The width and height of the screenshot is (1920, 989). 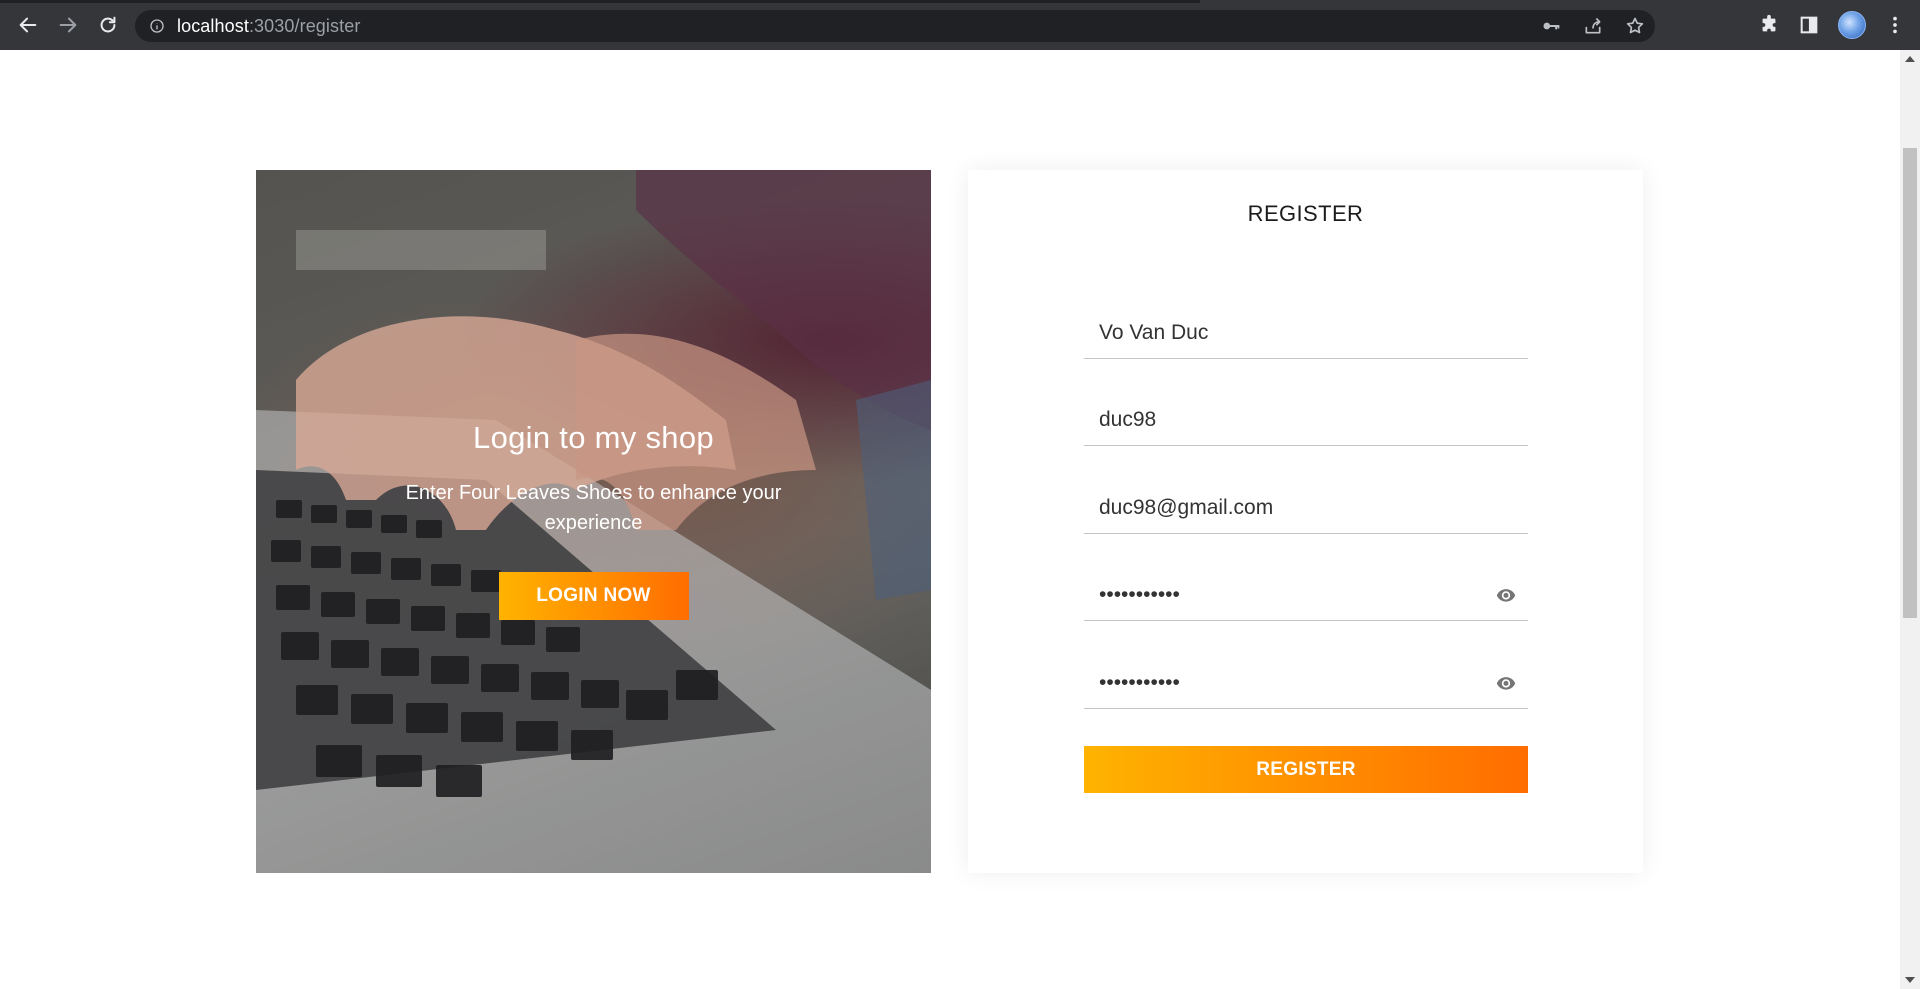 I want to click on full-name-input, so click(x=1306, y=332).